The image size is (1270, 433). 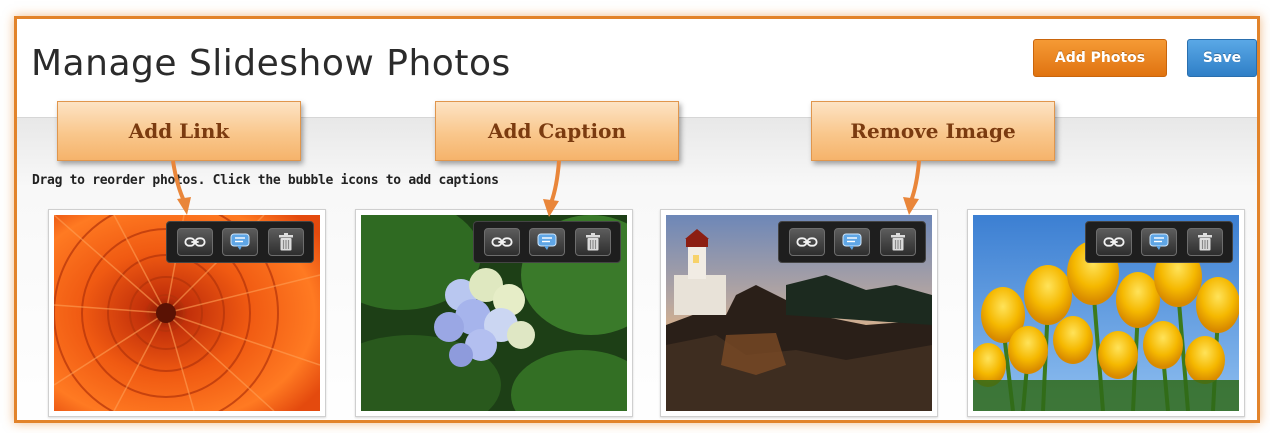 I want to click on add-link-callout: Add Link, so click(x=179, y=131).